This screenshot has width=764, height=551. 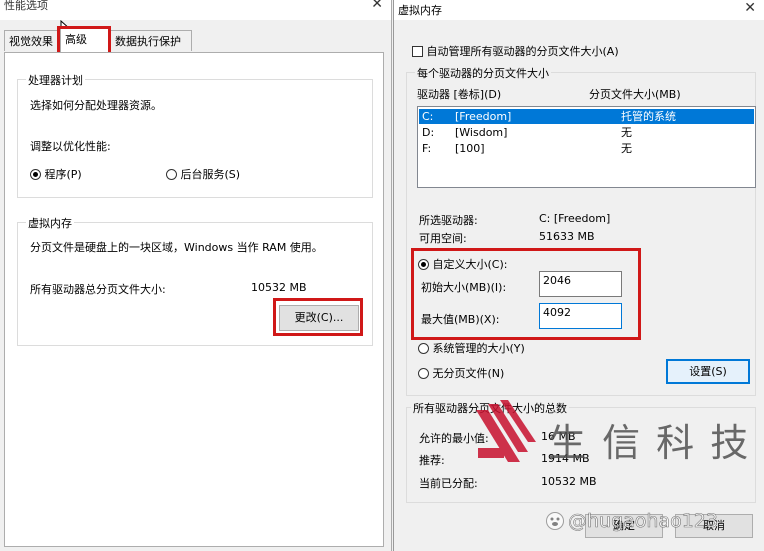 I want to click on column-drive-header: 驱动器 [卷标](D), so click(x=459, y=94).